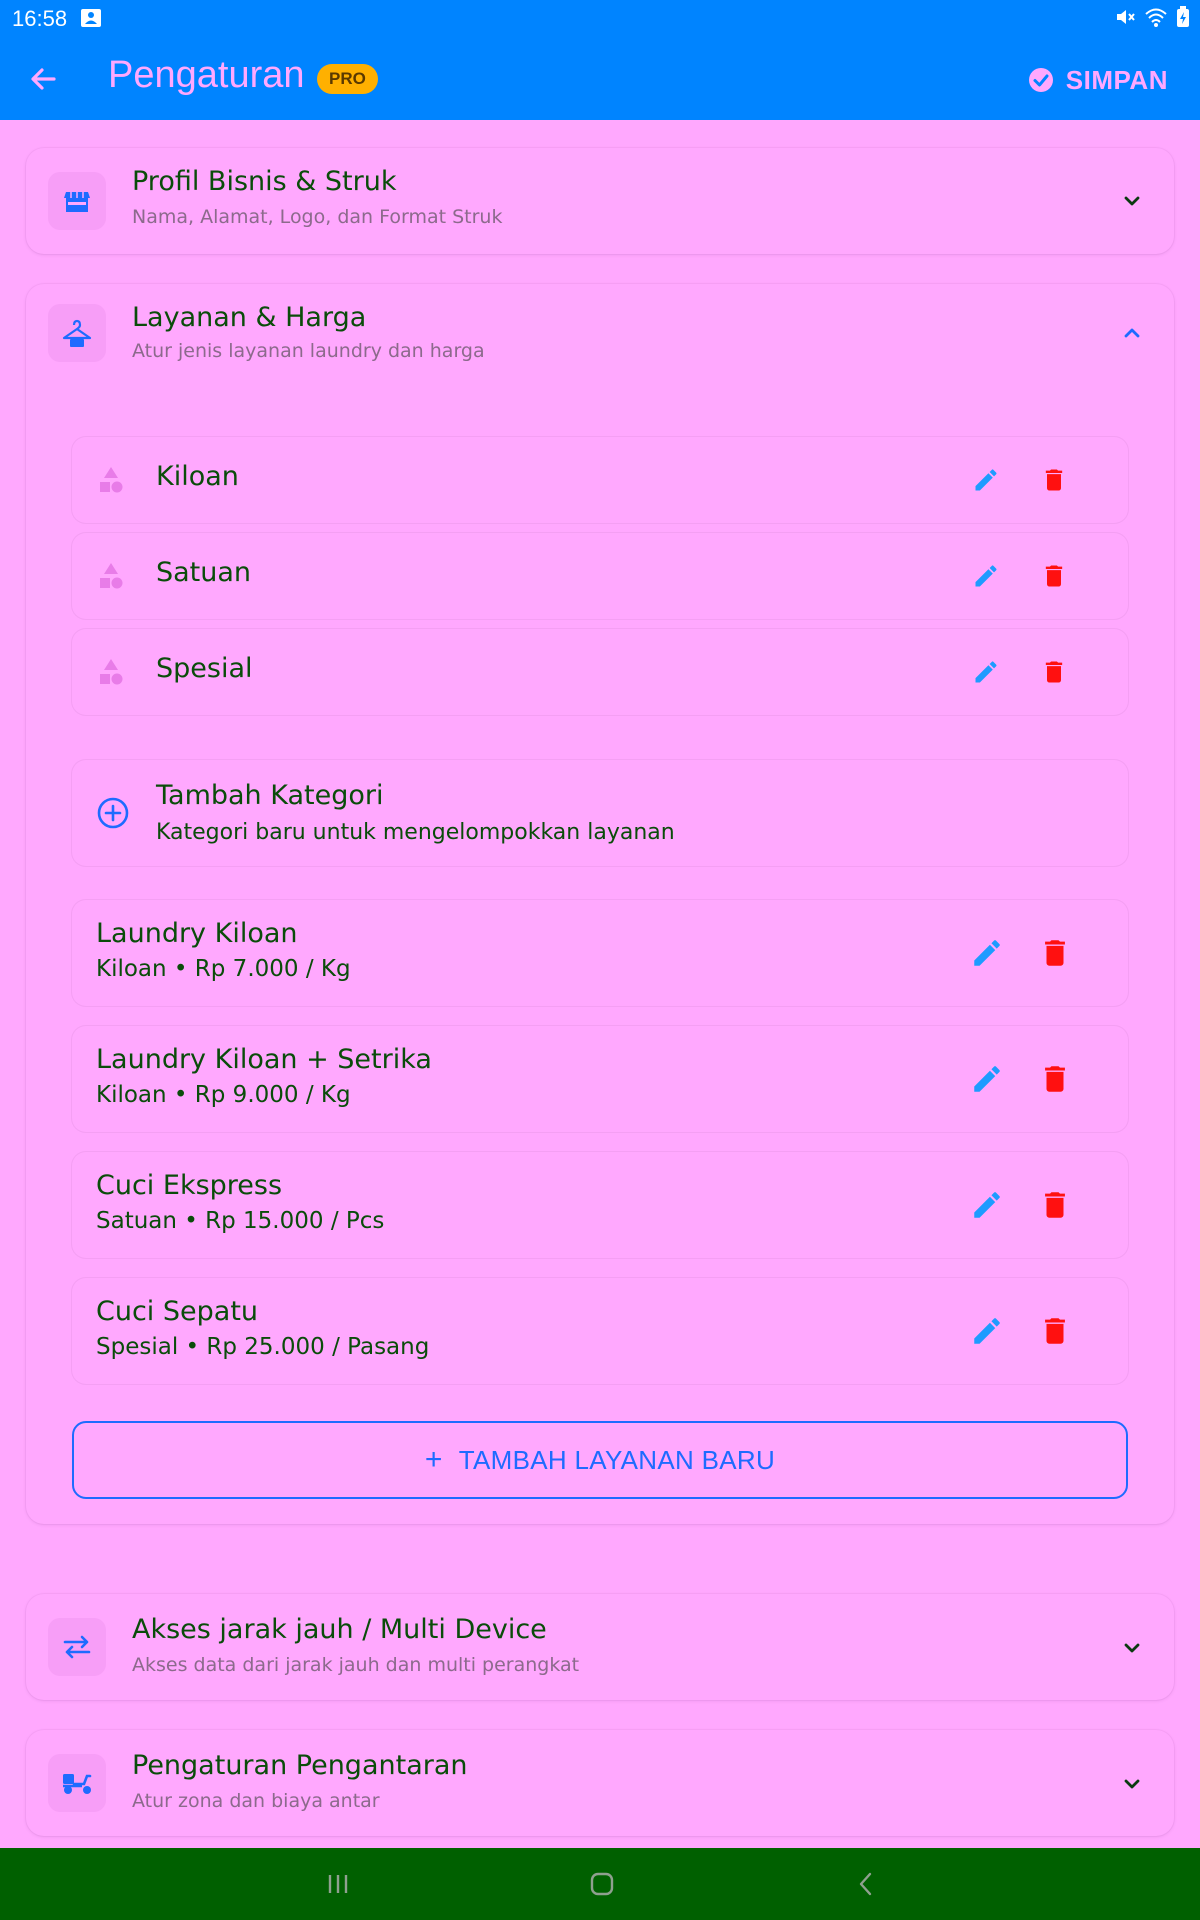 Image resolution: width=1200 pixels, height=1920 pixels. What do you see at coordinates (240, 1221) in the screenshot?
I see `service-detail: Satuan • Rp 15.000 / Pcs` at bounding box center [240, 1221].